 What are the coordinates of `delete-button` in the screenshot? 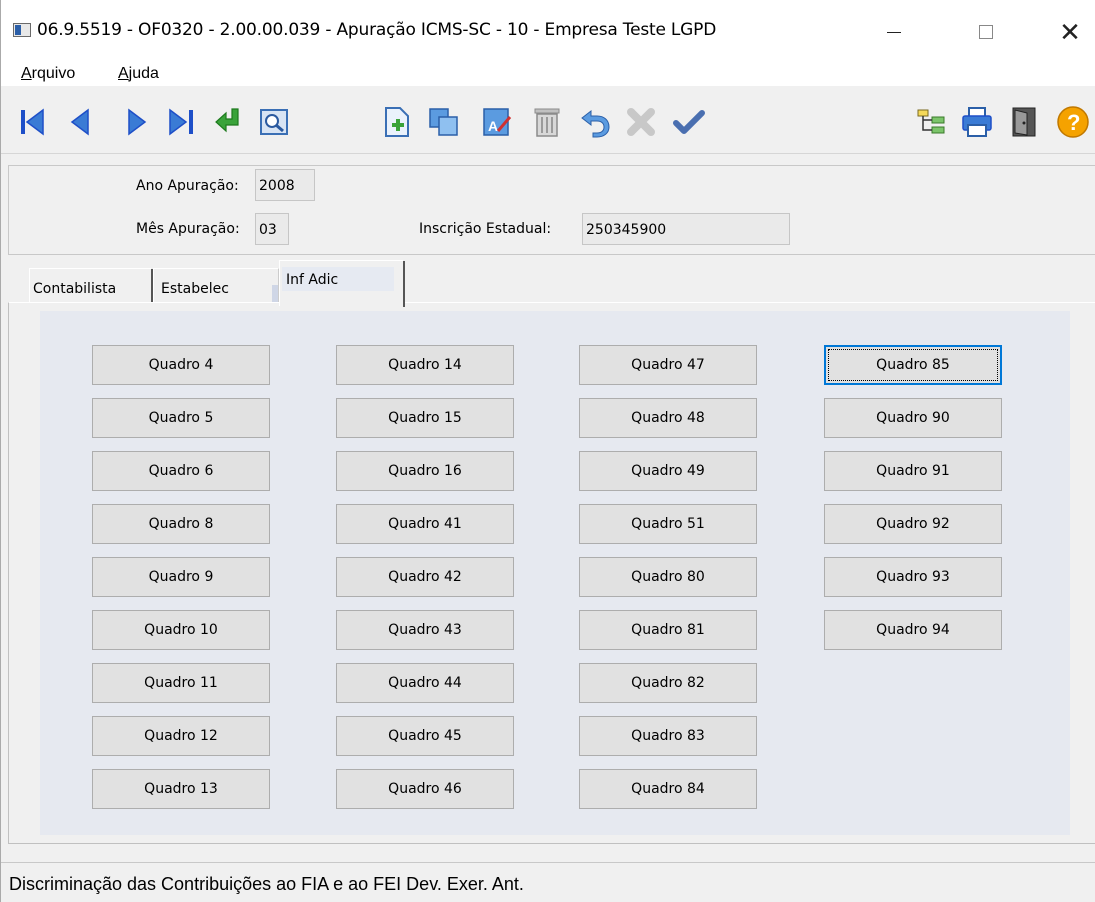 It's located at (547, 122).